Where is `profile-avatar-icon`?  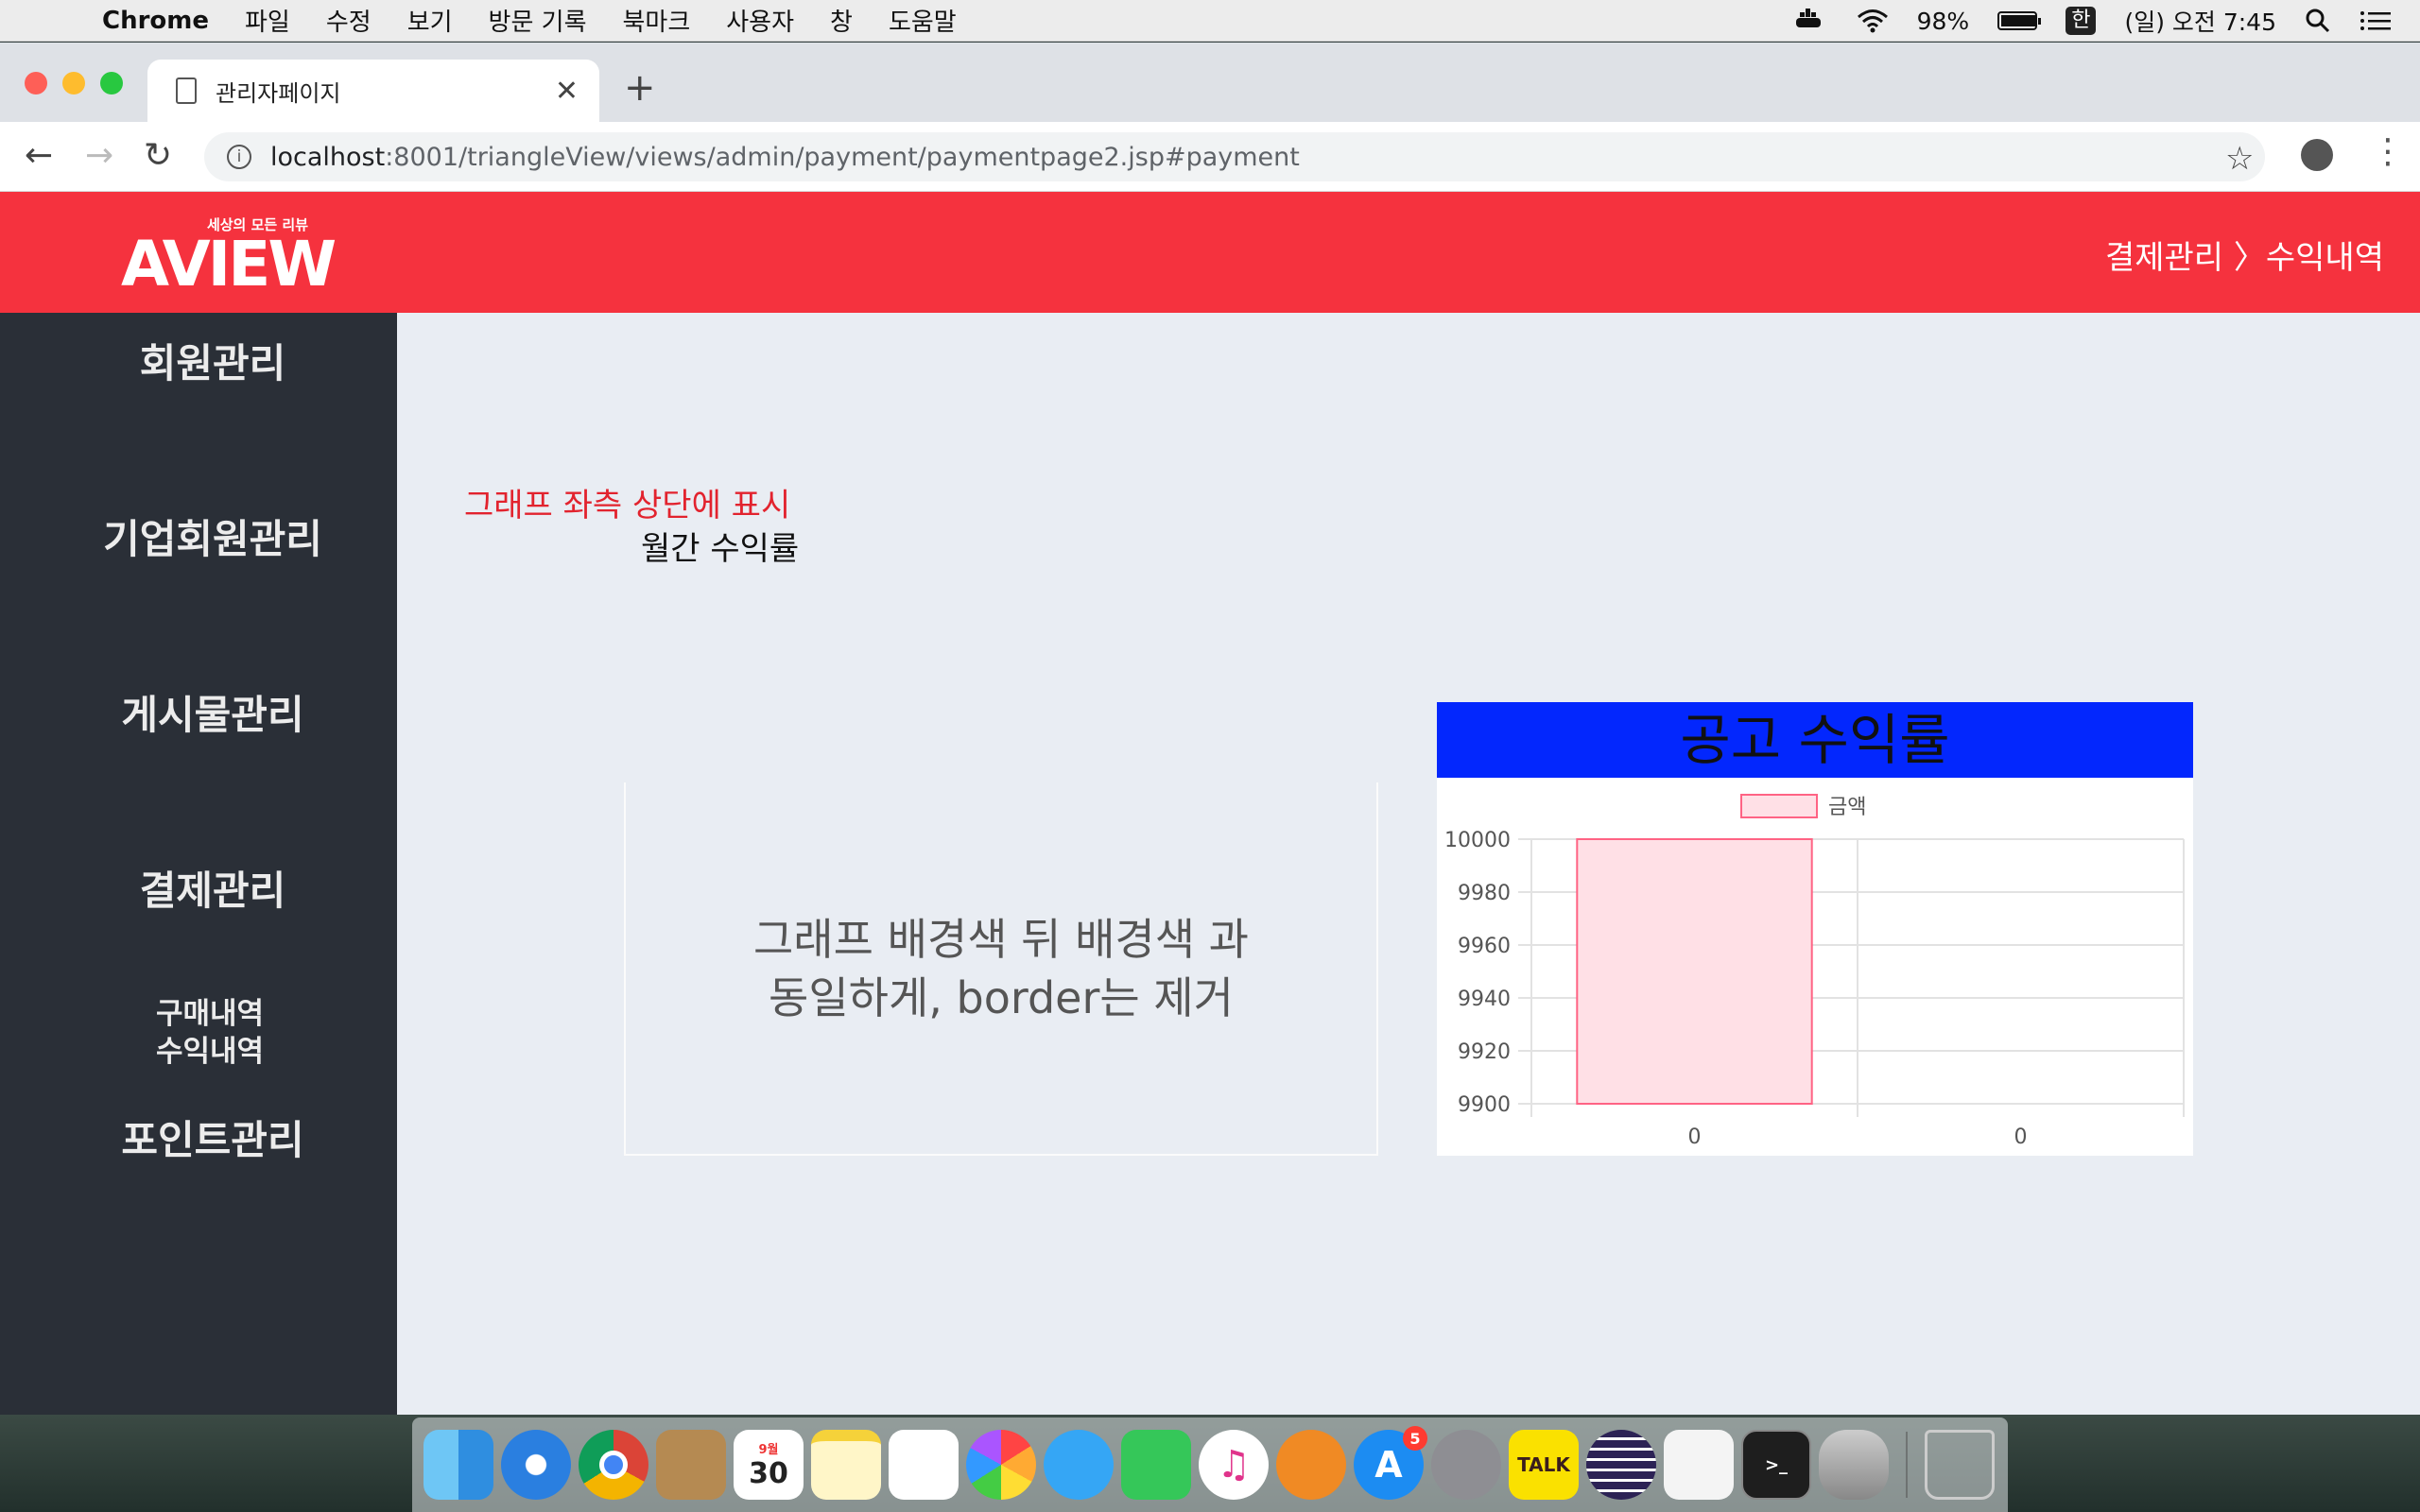
profile-avatar-icon is located at coordinates (2317, 155).